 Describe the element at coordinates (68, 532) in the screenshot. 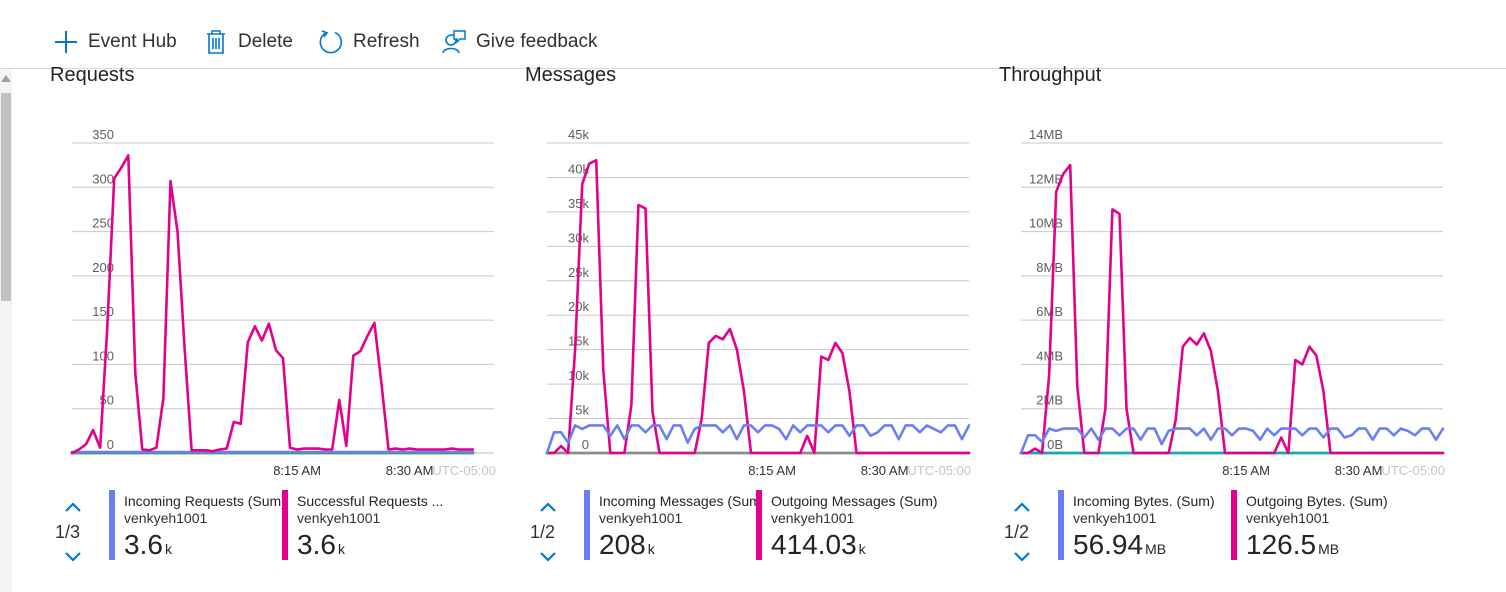

I see `legend-pager-count: 1/3` at that location.